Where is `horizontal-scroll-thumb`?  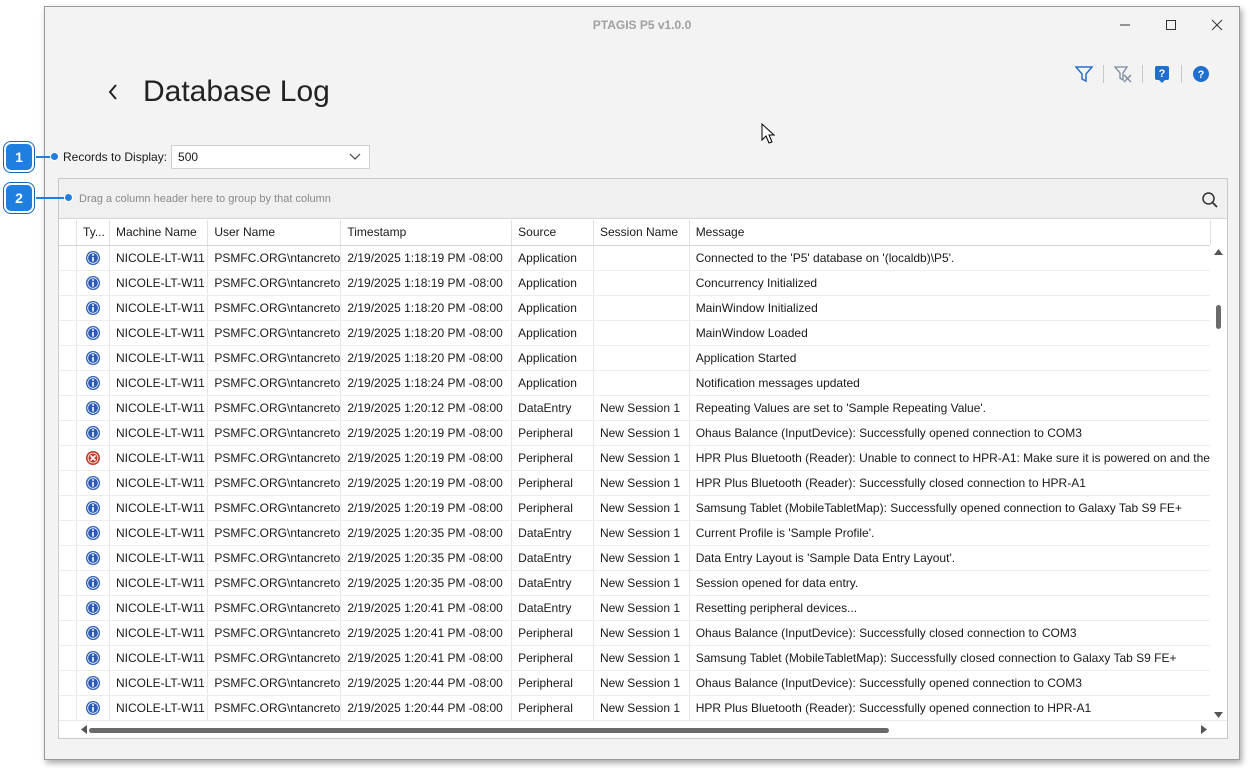
horizontal-scroll-thumb is located at coordinates (489, 730).